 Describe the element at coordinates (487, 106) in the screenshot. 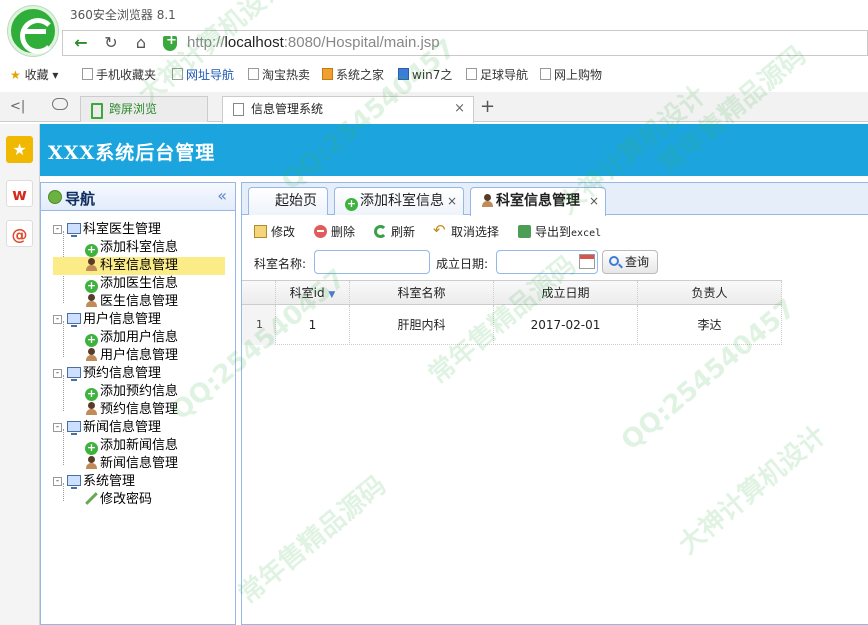

I see `new-tab-icon: +` at that location.